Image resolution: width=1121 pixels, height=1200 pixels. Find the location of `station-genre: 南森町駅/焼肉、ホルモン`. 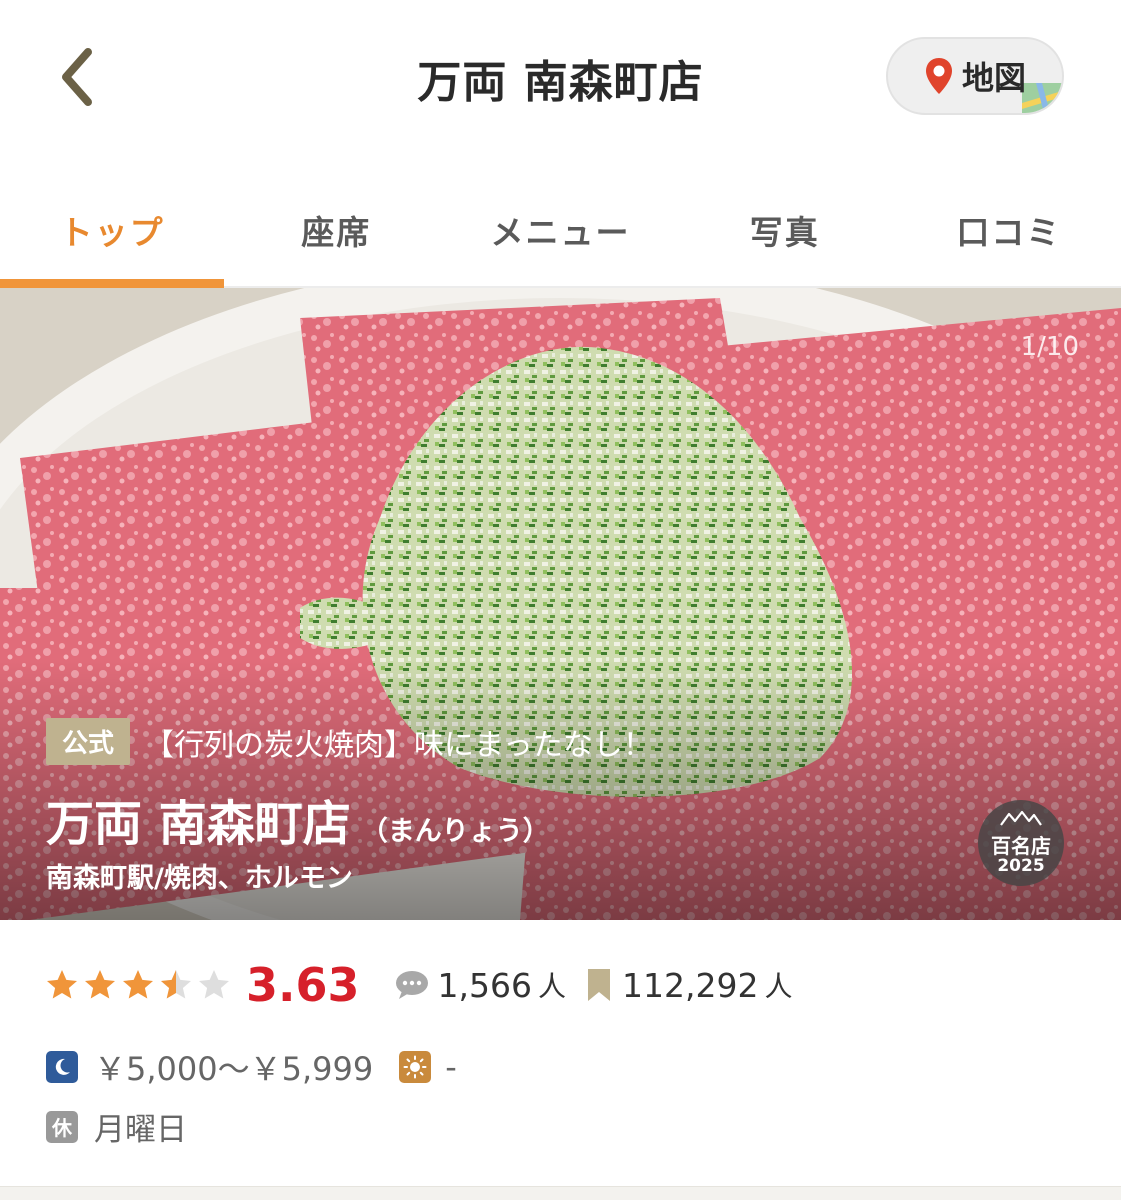

station-genre: 南森町駅/焼肉、ホルモン is located at coordinates (199, 878).